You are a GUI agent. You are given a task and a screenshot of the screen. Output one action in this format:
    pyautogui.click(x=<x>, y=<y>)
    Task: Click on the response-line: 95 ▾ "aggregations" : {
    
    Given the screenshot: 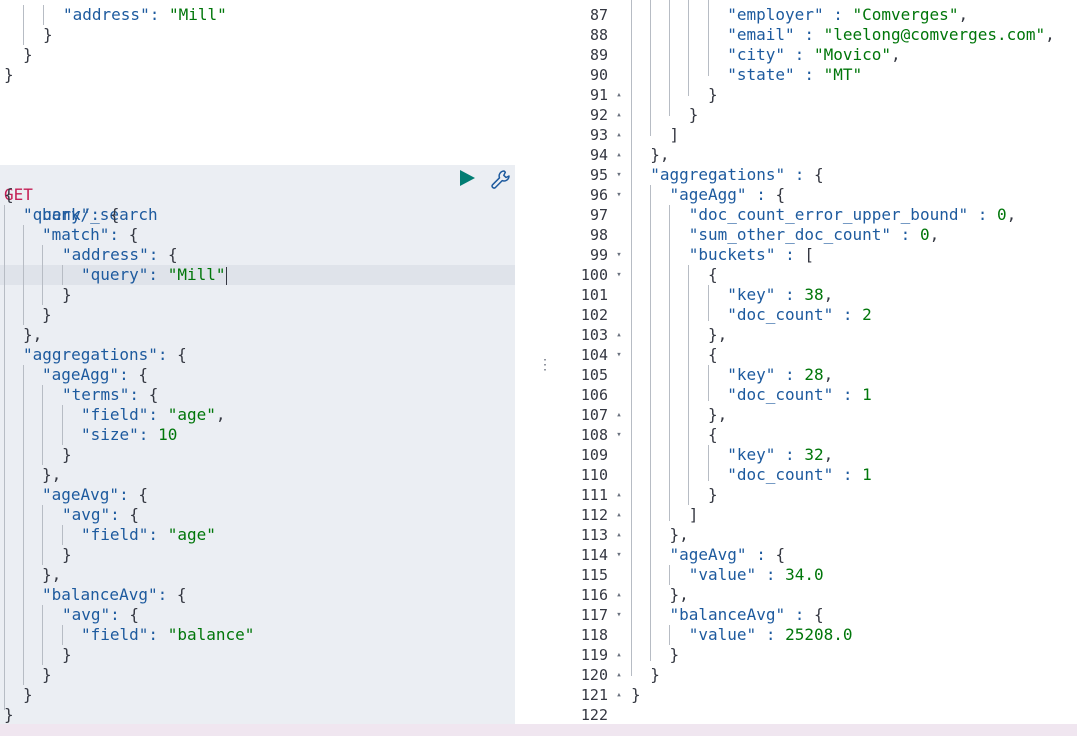 What is the action you would take?
    pyautogui.click(x=816, y=175)
    